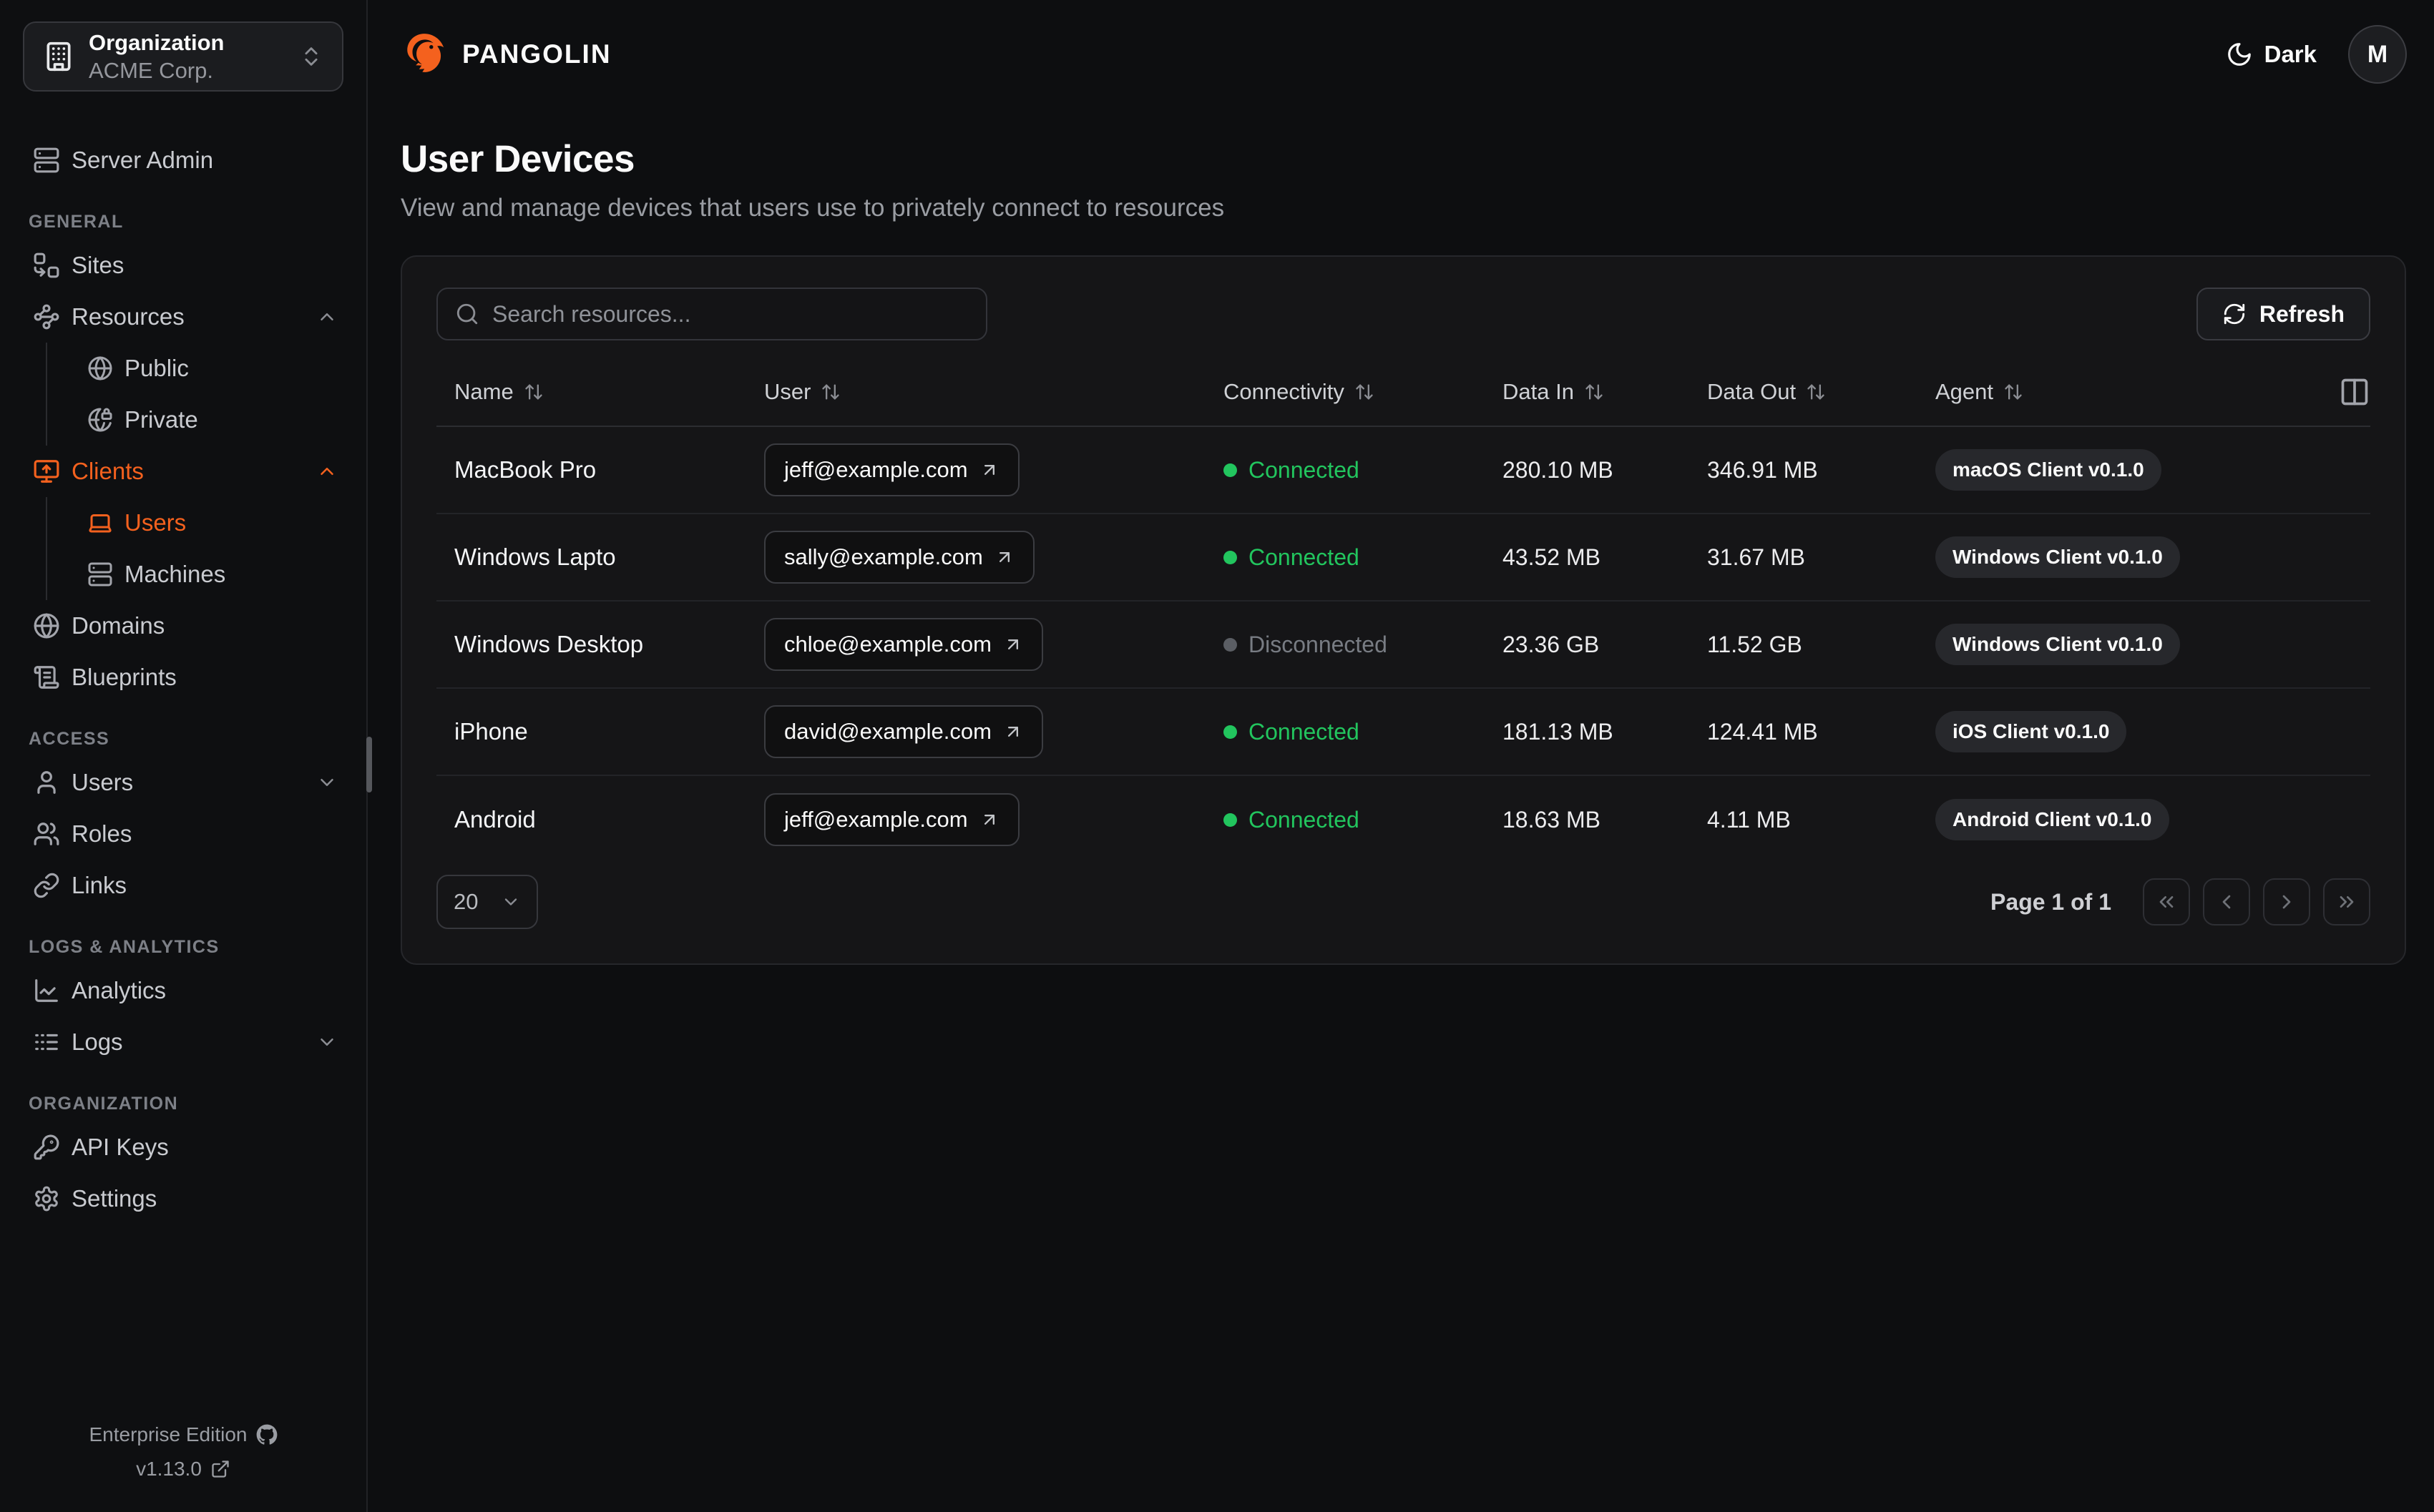 Image resolution: width=2434 pixels, height=1512 pixels. Describe the element at coordinates (2354, 392) in the screenshot. I see `columns-toggle-icon` at that location.